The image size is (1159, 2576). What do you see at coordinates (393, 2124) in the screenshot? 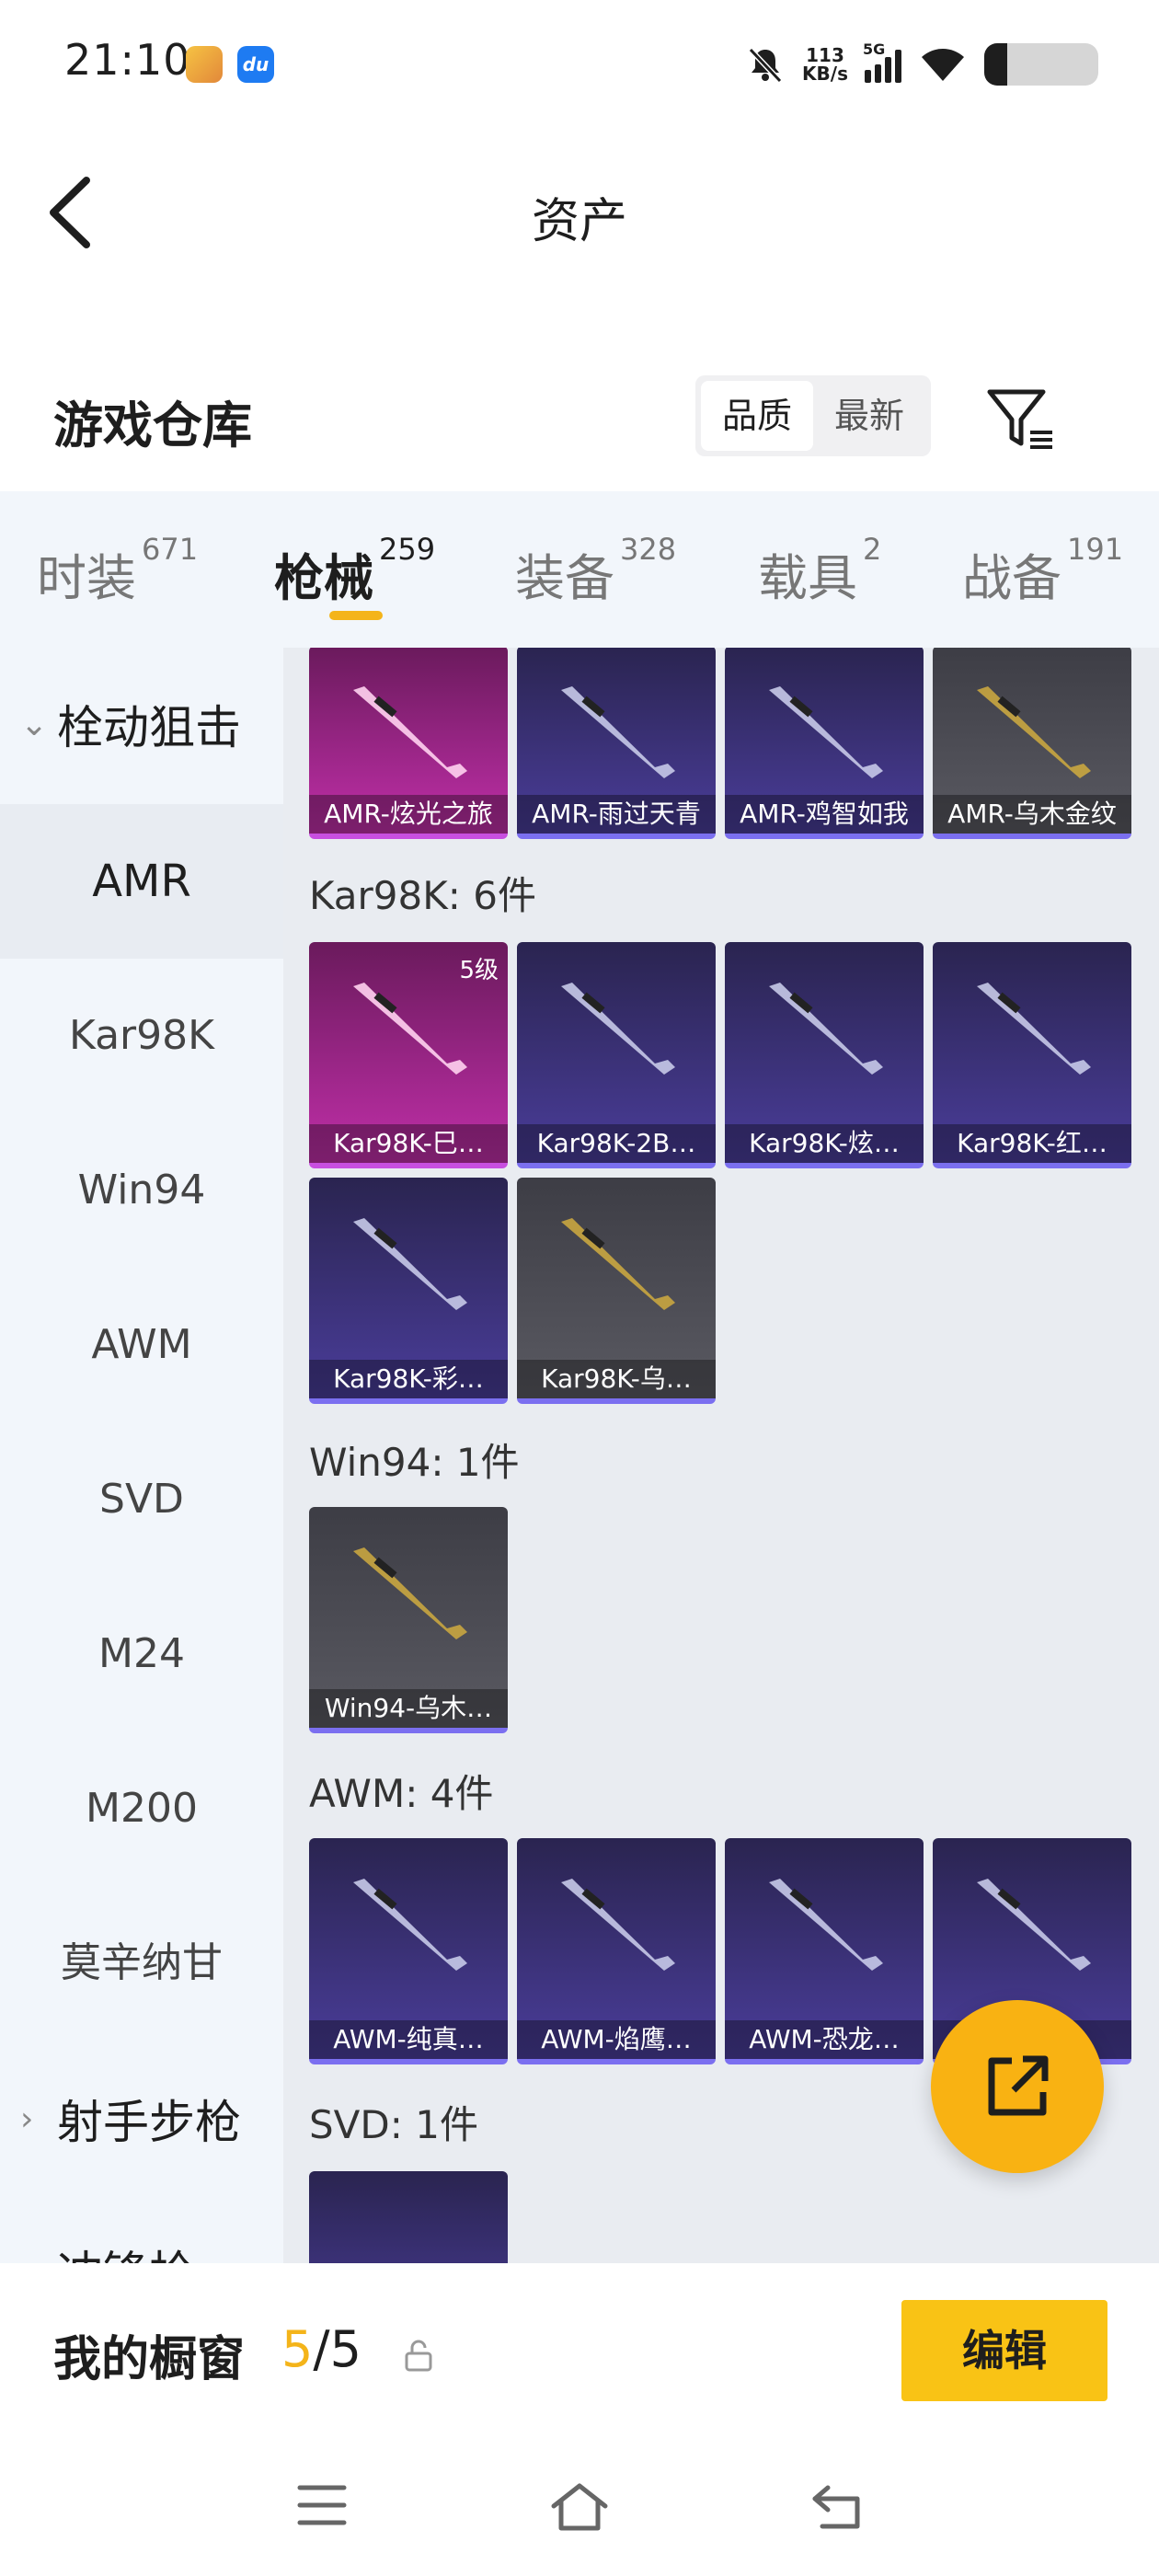
I see `group-title-svd: SVD: 1件` at bounding box center [393, 2124].